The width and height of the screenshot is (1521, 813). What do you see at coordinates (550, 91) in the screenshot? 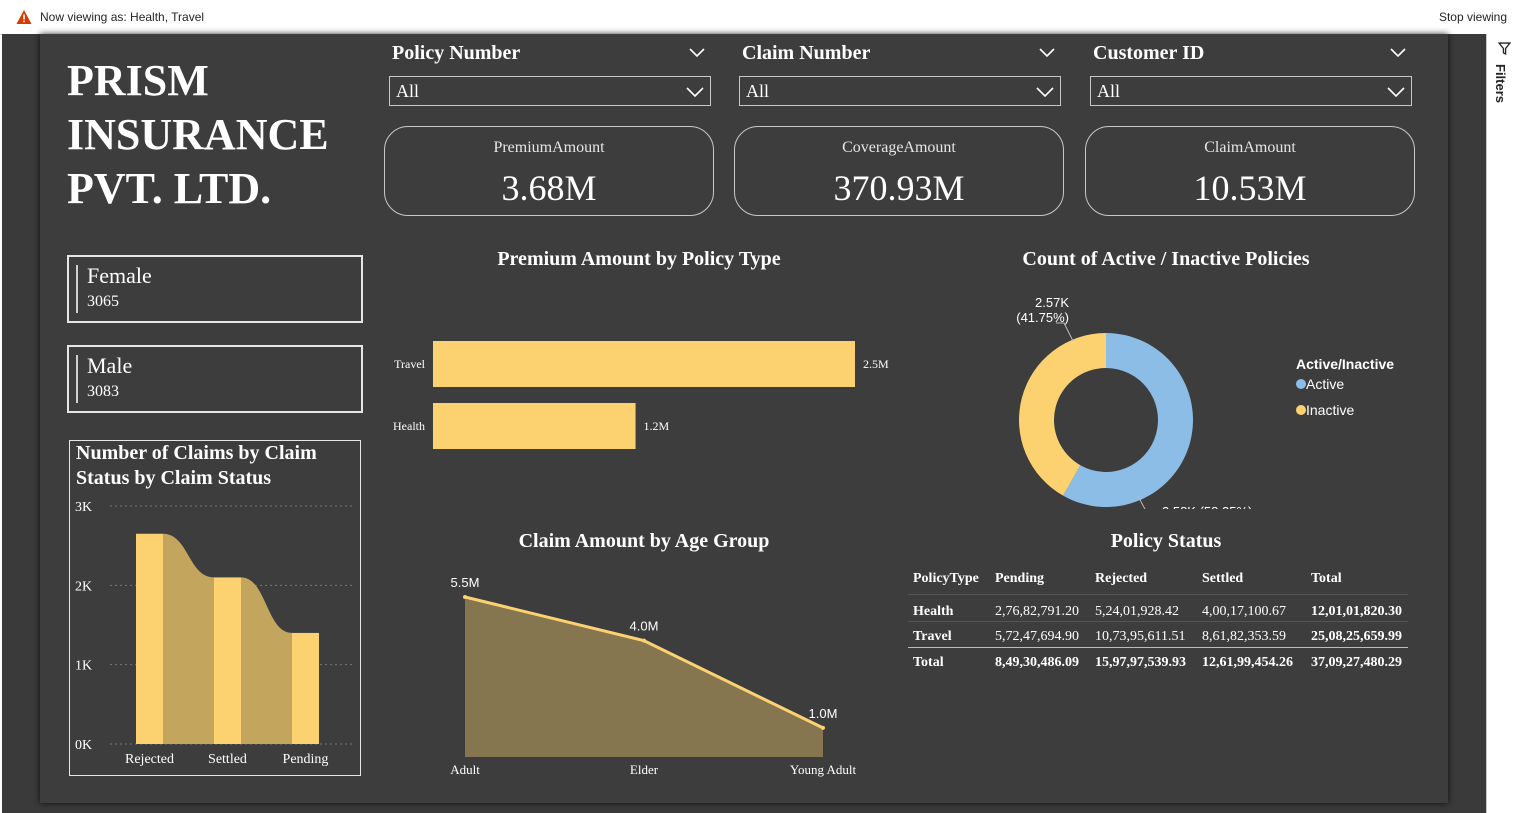
I see `policy-number-dropdown: All` at bounding box center [550, 91].